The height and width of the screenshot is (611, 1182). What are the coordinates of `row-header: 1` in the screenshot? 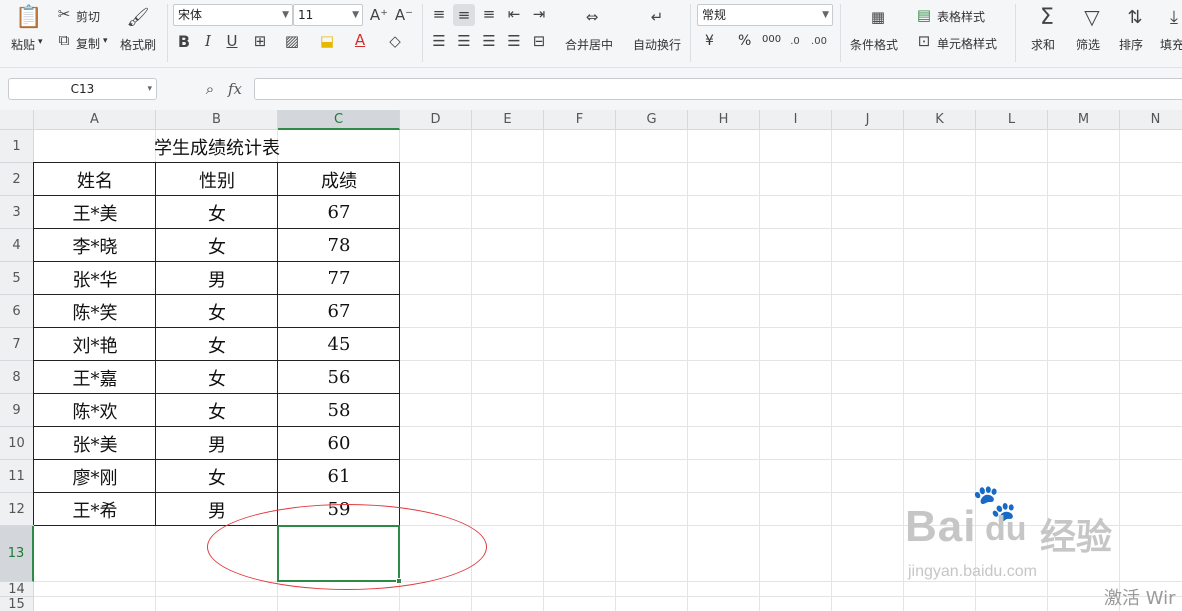 It's located at (17, 146).